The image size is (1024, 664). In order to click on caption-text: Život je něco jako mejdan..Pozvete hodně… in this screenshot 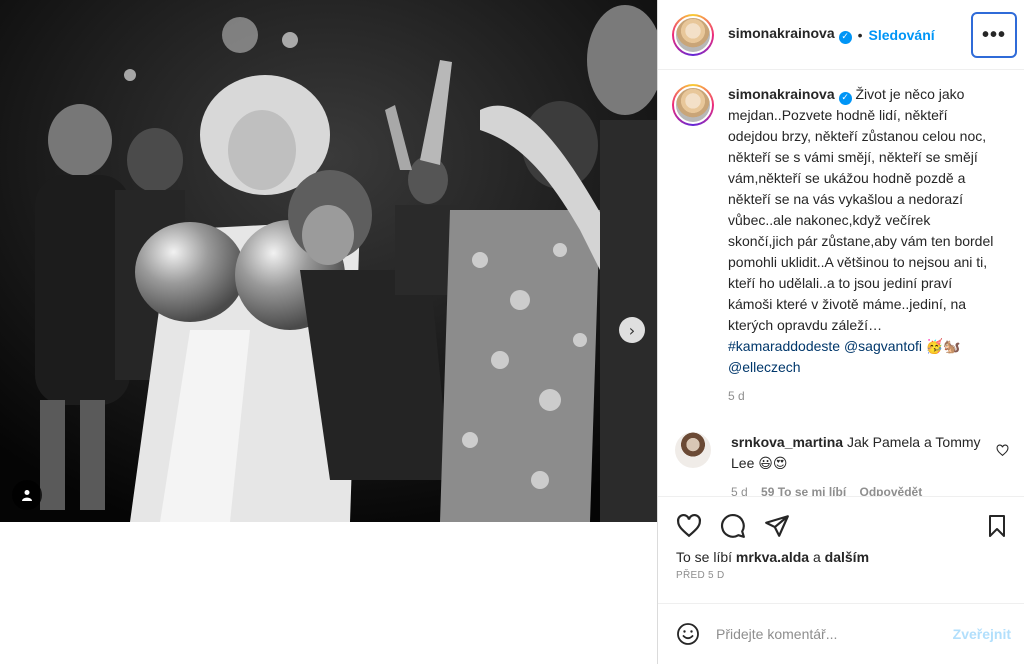, I will do `click(861, 209)`.